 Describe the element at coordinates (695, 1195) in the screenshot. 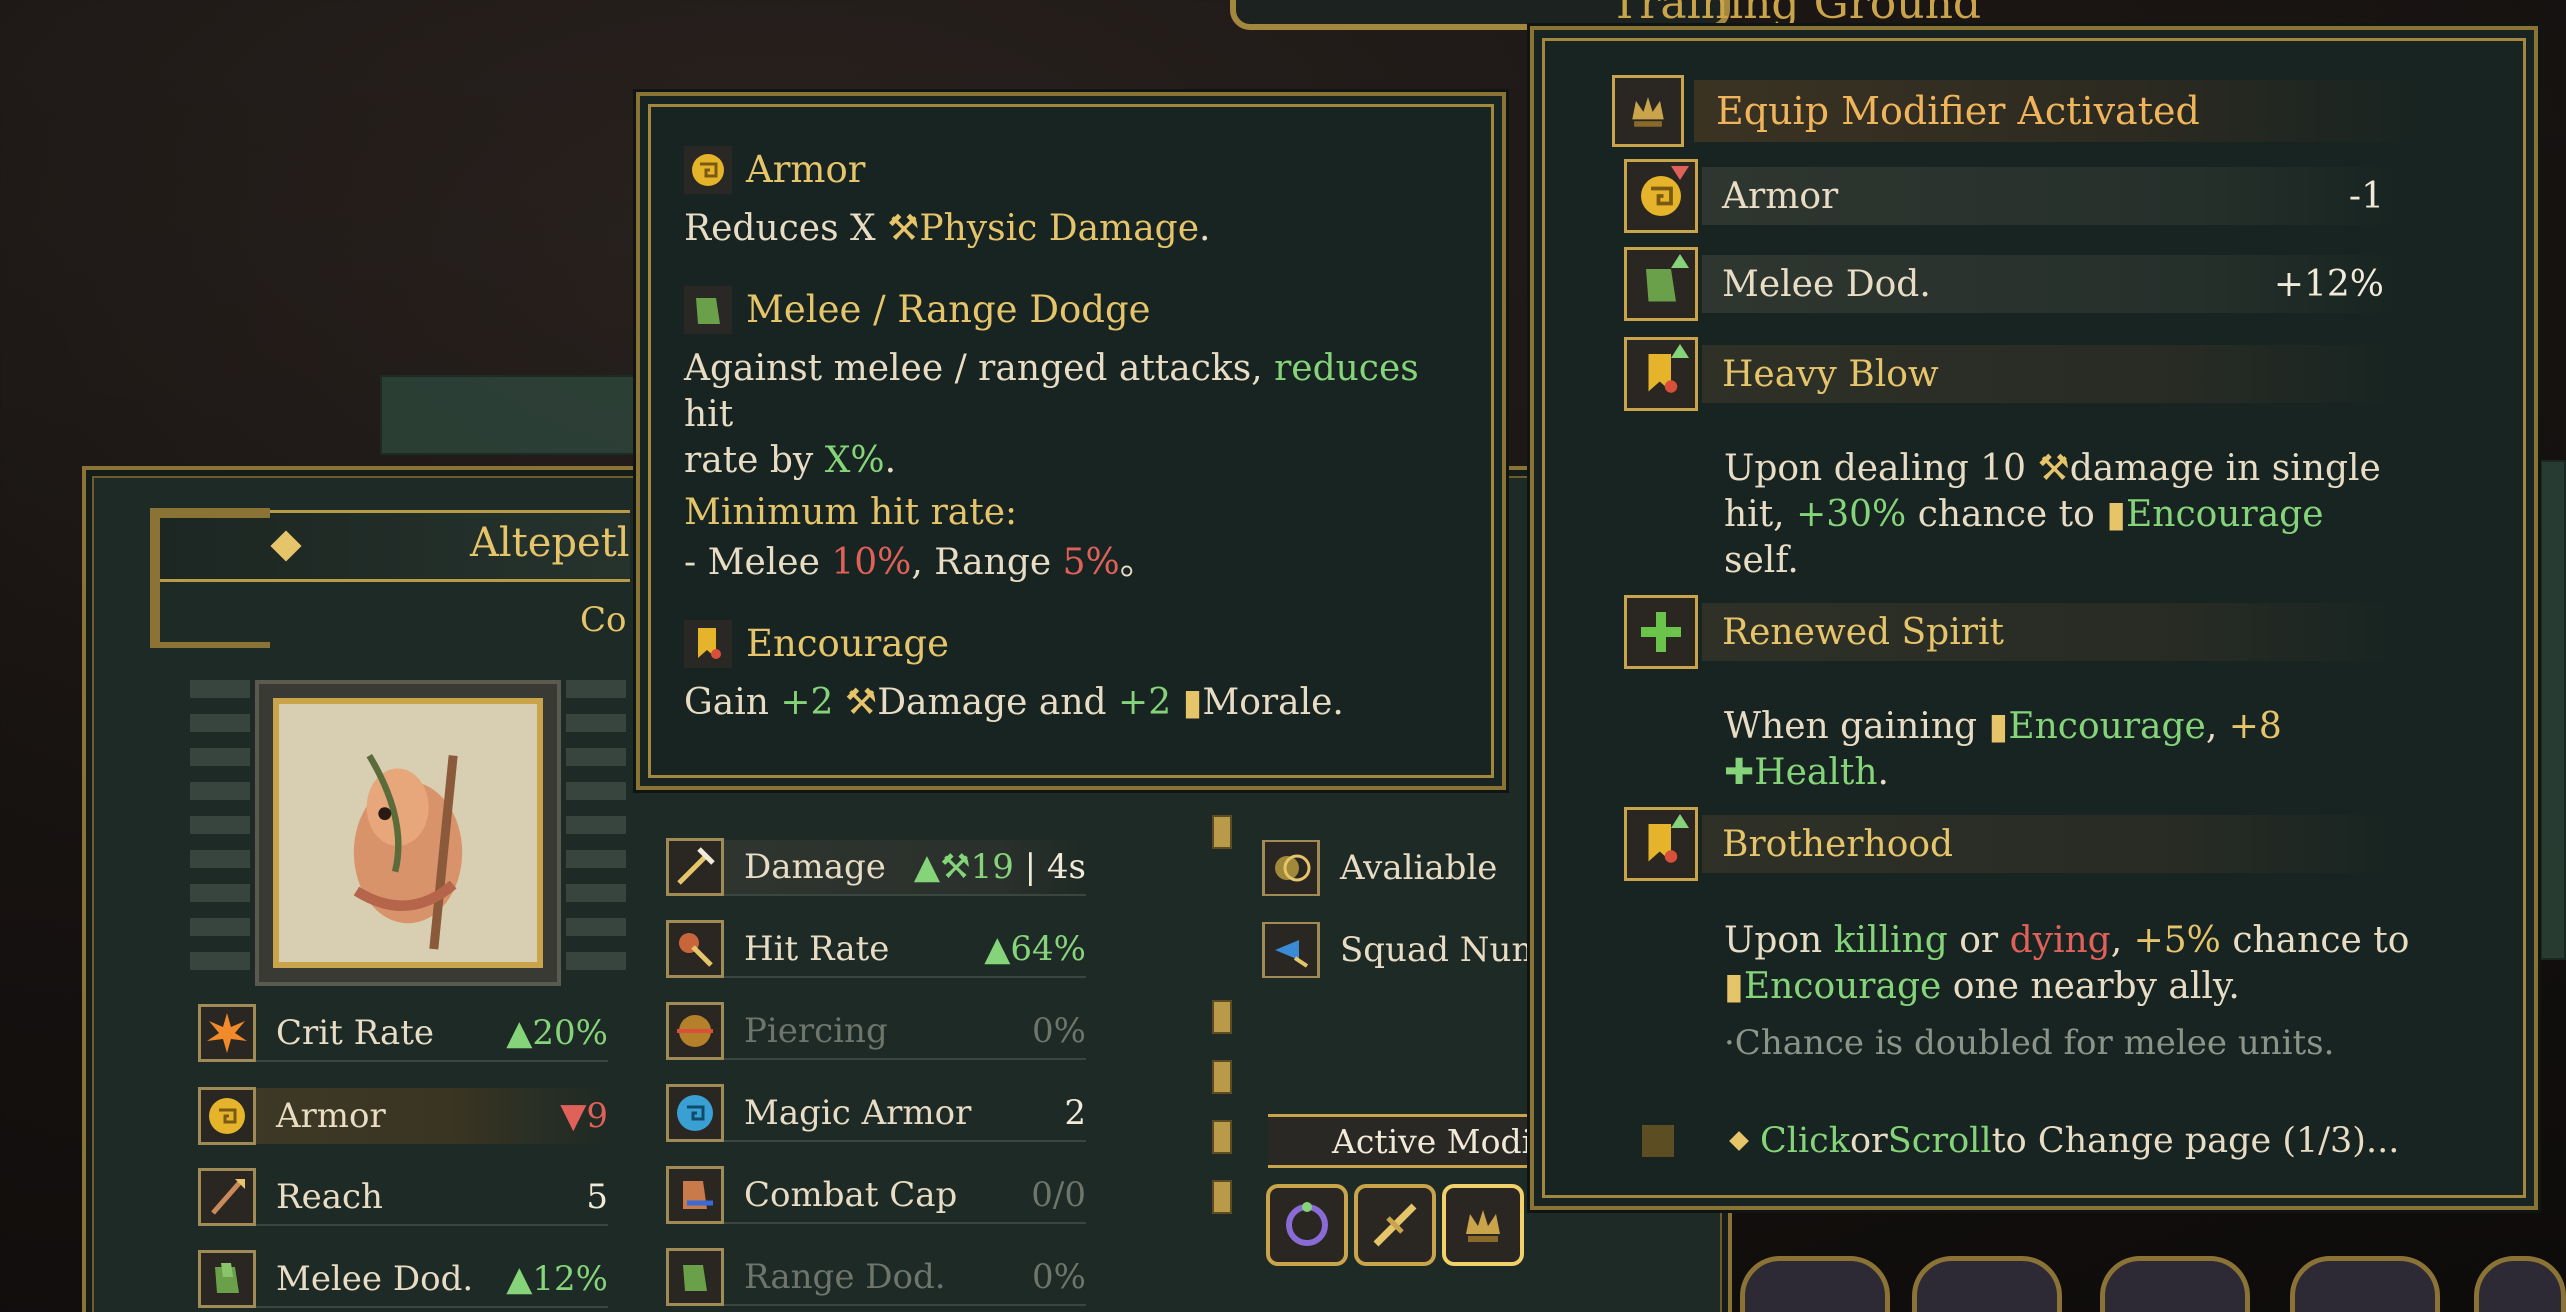

I see `combat-cap-icon` at that location.